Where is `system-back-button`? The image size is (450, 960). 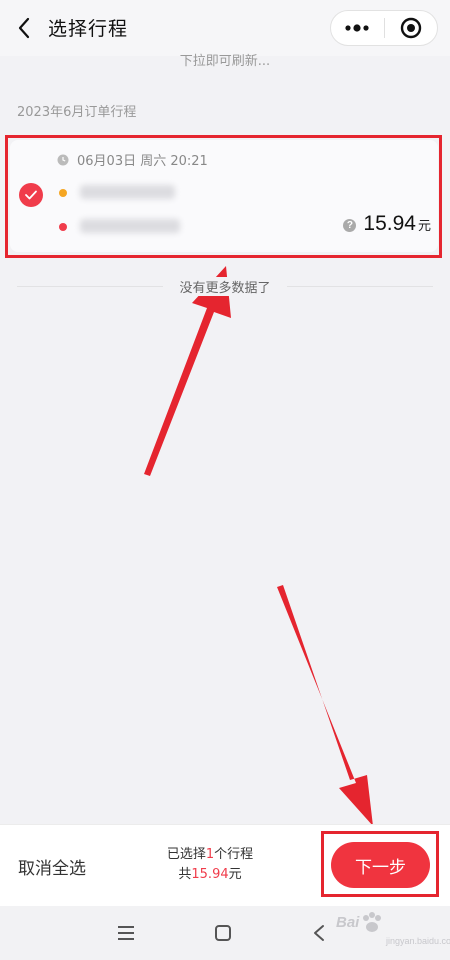
system-back-button is located at coordinates (319, 933).